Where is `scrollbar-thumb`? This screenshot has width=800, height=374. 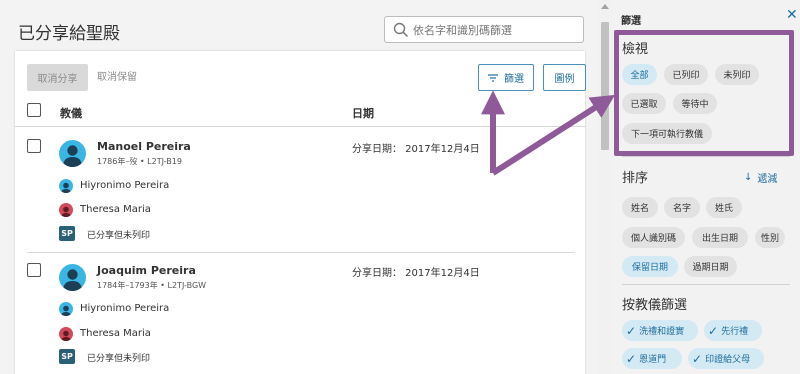 scrollbar-thumb is located at coordinates (605, 86).